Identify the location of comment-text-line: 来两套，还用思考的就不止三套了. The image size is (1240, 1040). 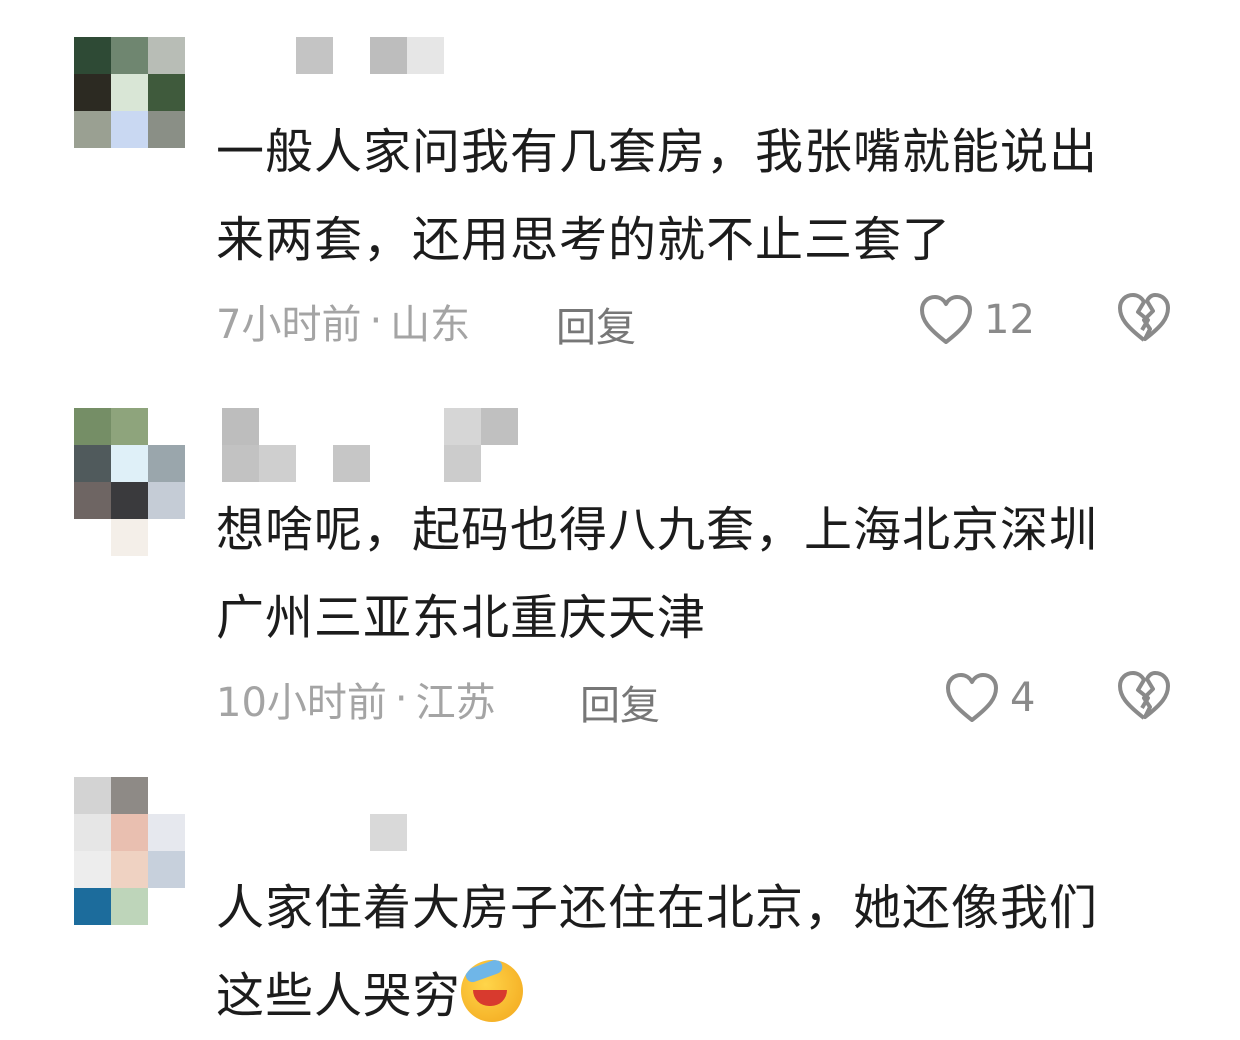
(584, 240).